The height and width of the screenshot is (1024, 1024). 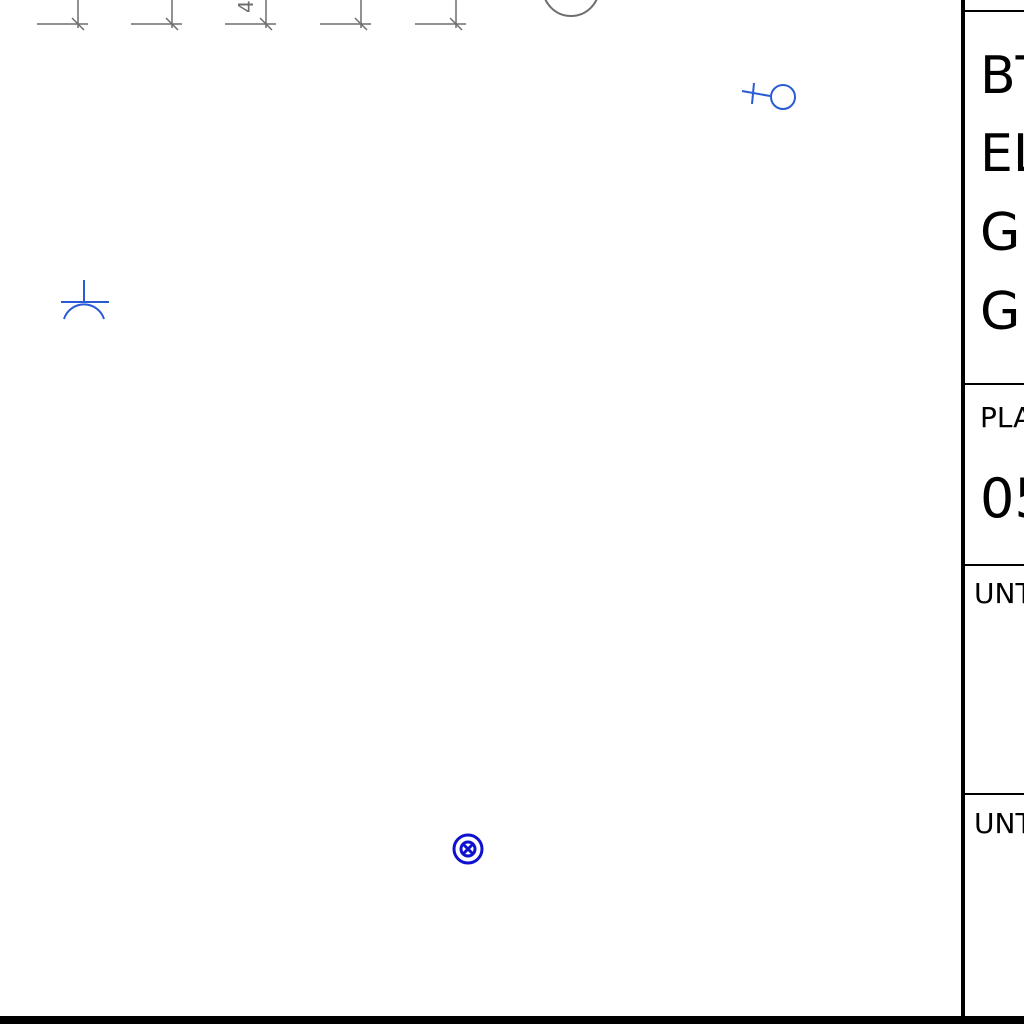 I want to click on section-marker-circle, so click(x=571, y=8).